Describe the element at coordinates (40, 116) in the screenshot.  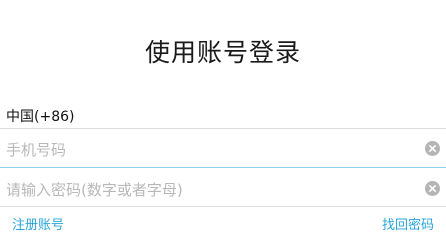
I see `country-code-selector: 中国(+86)` at that location.